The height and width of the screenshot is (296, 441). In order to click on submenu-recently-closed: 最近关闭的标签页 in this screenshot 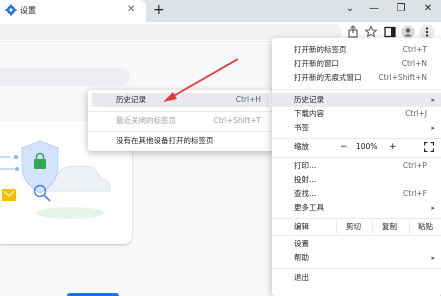, I will do `click(146, 121)`.